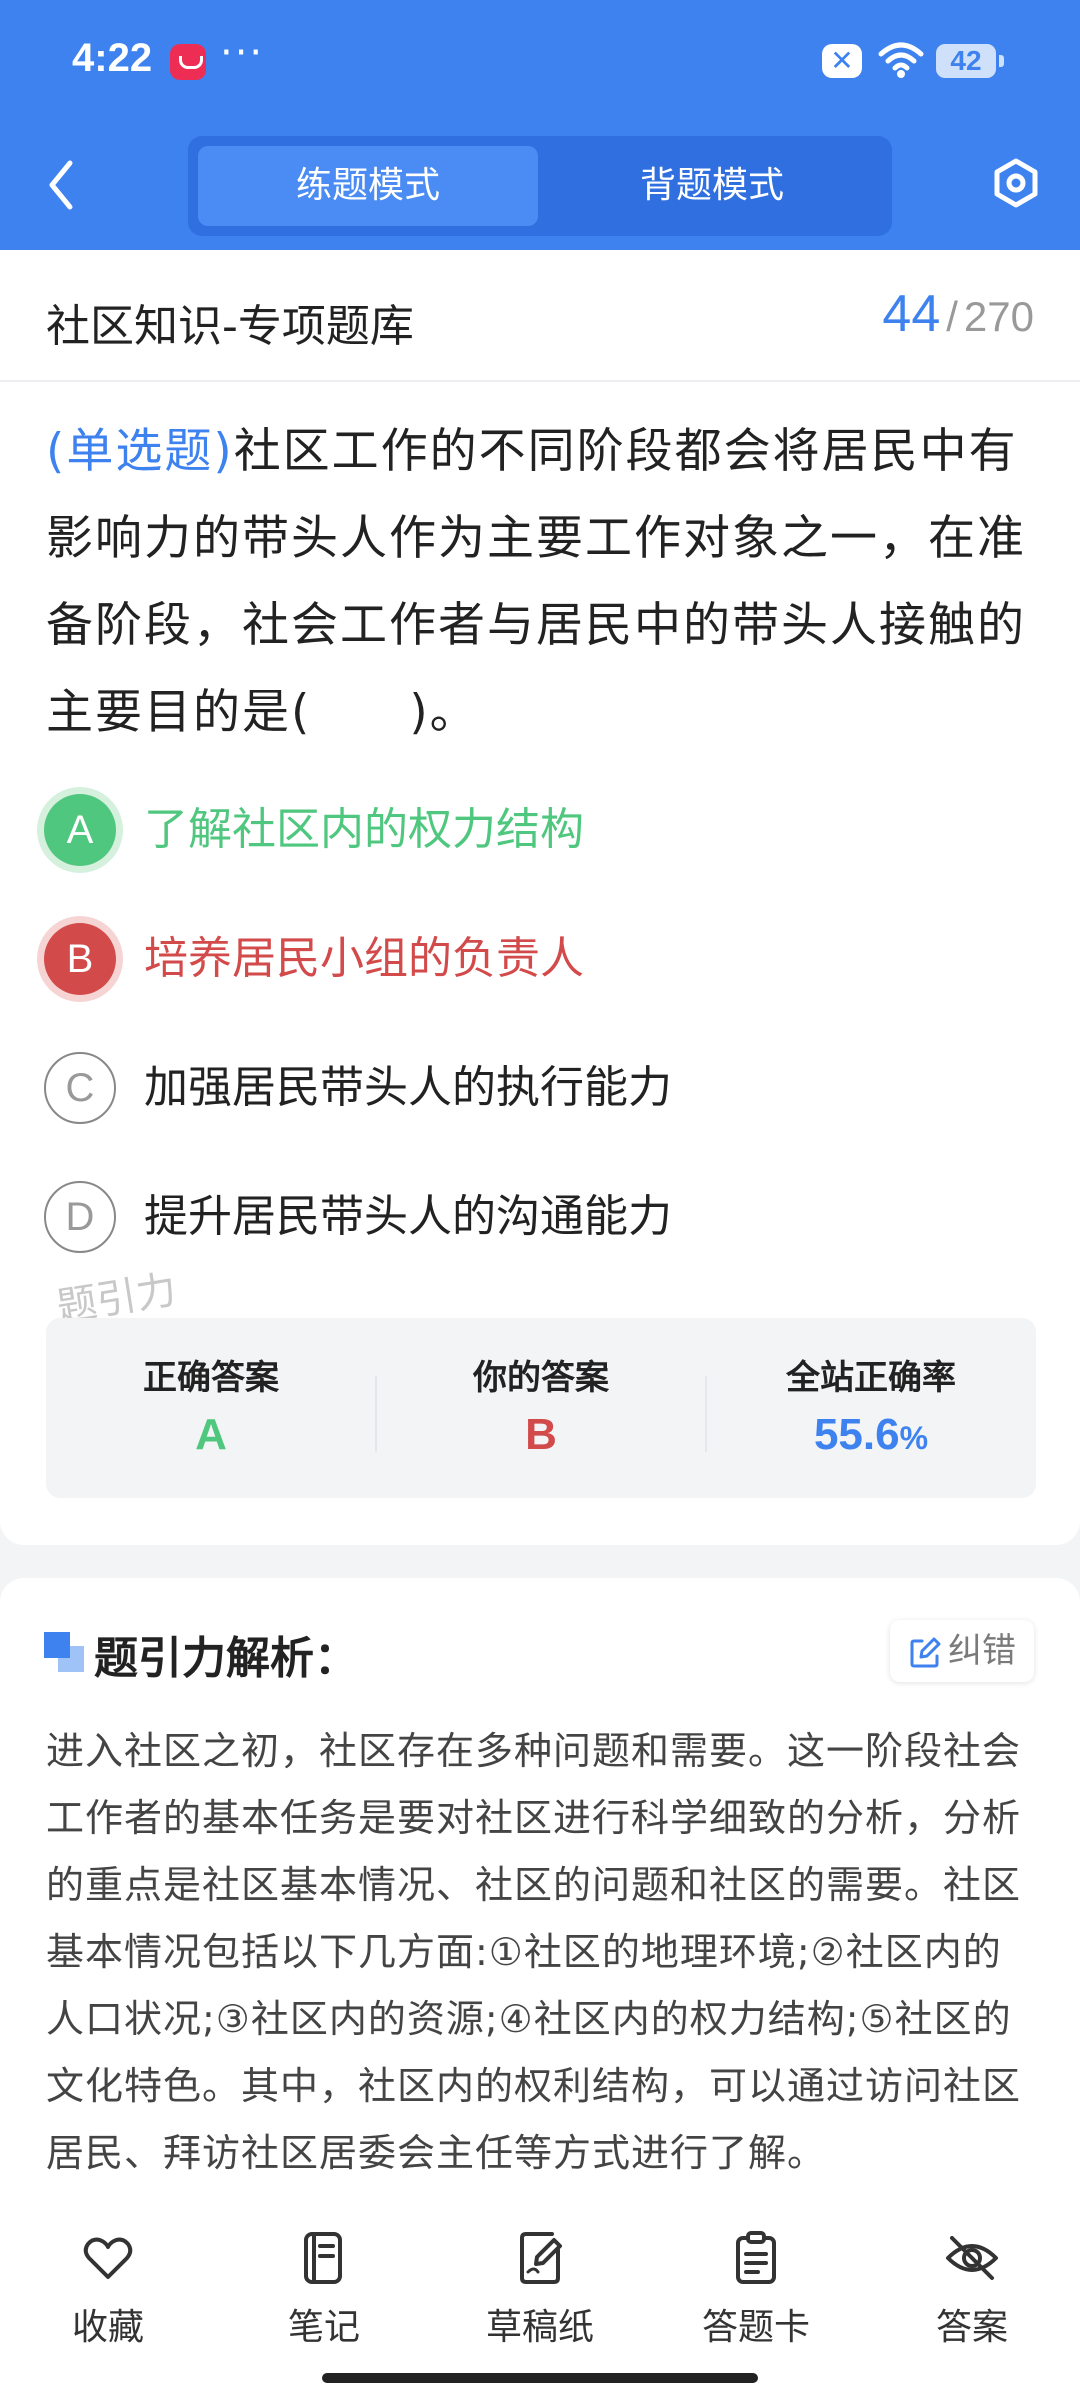 The height and width of the screenshot is (2400, 1080). I want to click on option-letter: D, so click(80, 1217).